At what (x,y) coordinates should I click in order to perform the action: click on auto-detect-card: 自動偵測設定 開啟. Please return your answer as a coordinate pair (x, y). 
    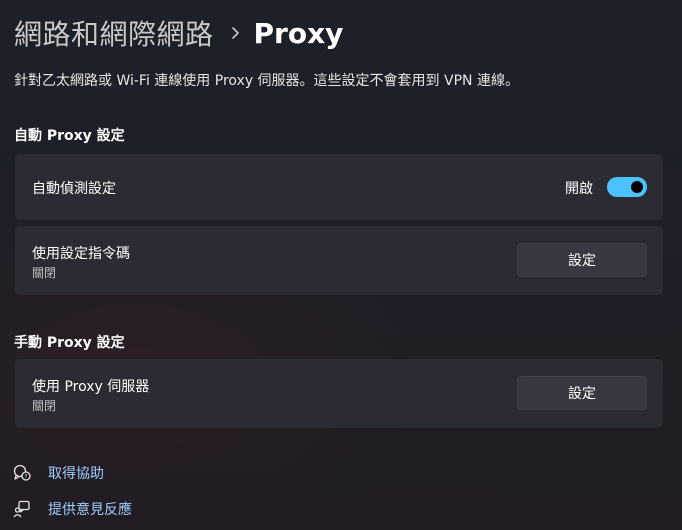
    Looking at the image, I should click on (339, 187).